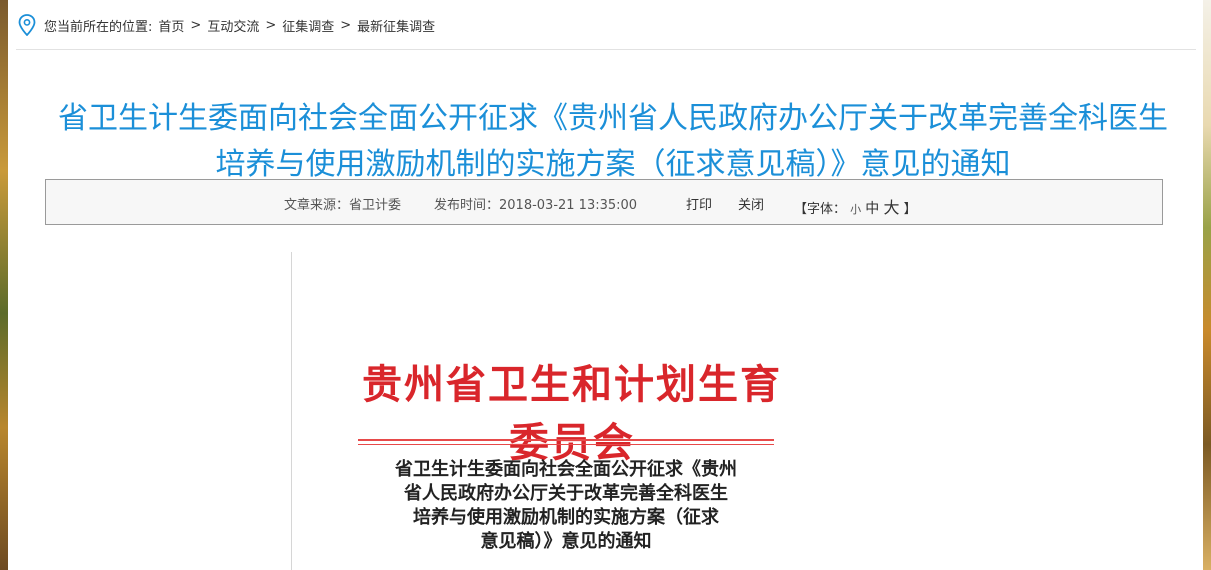  What do you see at coordinates (536, 205) in the screenshot?
I see `publish-time: 发布时间：2018-03-21 13:35:00` at bounding box center [536, 205].